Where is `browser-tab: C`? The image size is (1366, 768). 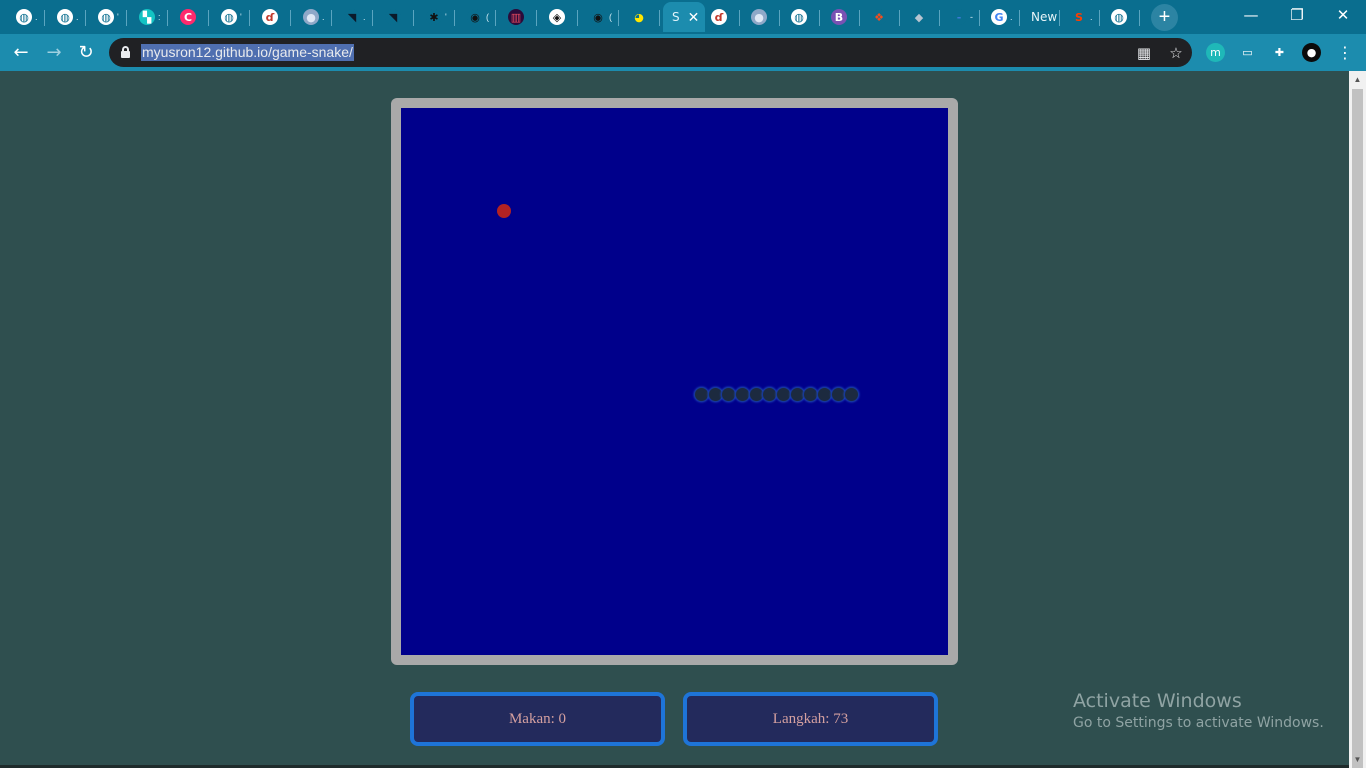 browser-tab: C is located at coordinates (190, 17).